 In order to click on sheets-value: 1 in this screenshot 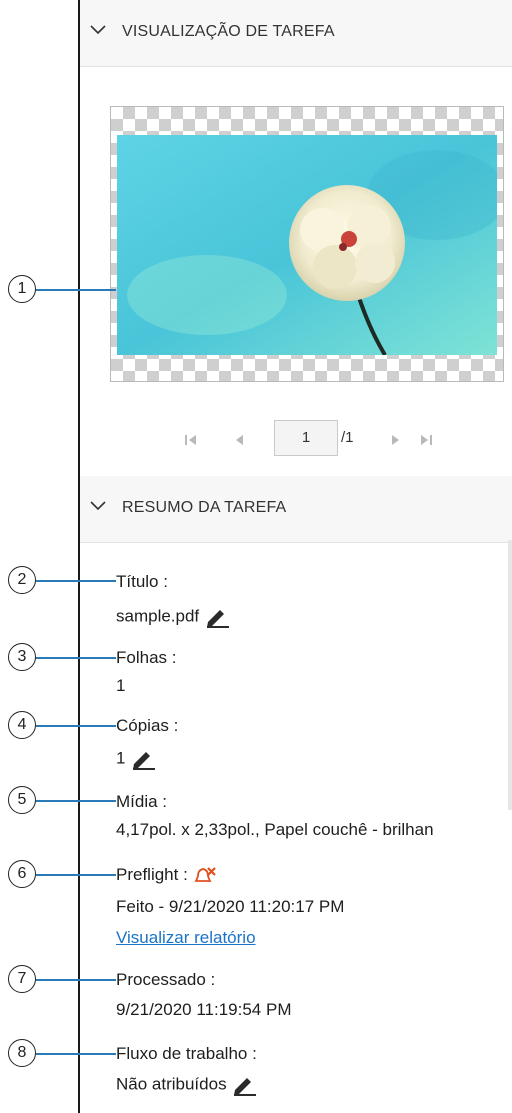, I will do `click(121, 685)`.